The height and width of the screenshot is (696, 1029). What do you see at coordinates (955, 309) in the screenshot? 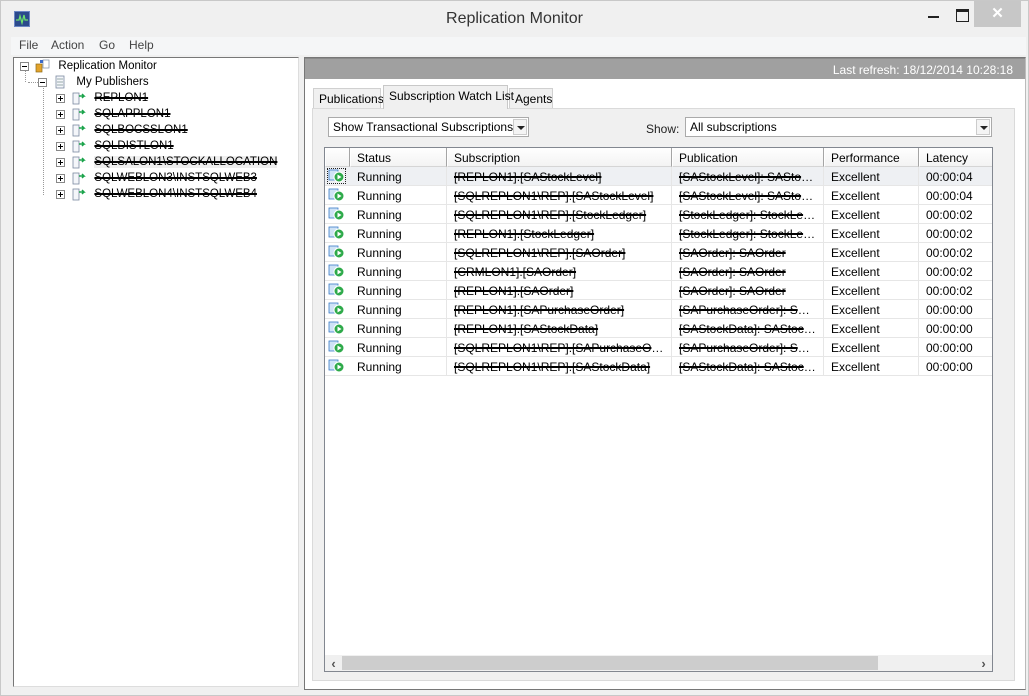
I see `latency-cell: 00:00:00` at bounding box center [955, 309].